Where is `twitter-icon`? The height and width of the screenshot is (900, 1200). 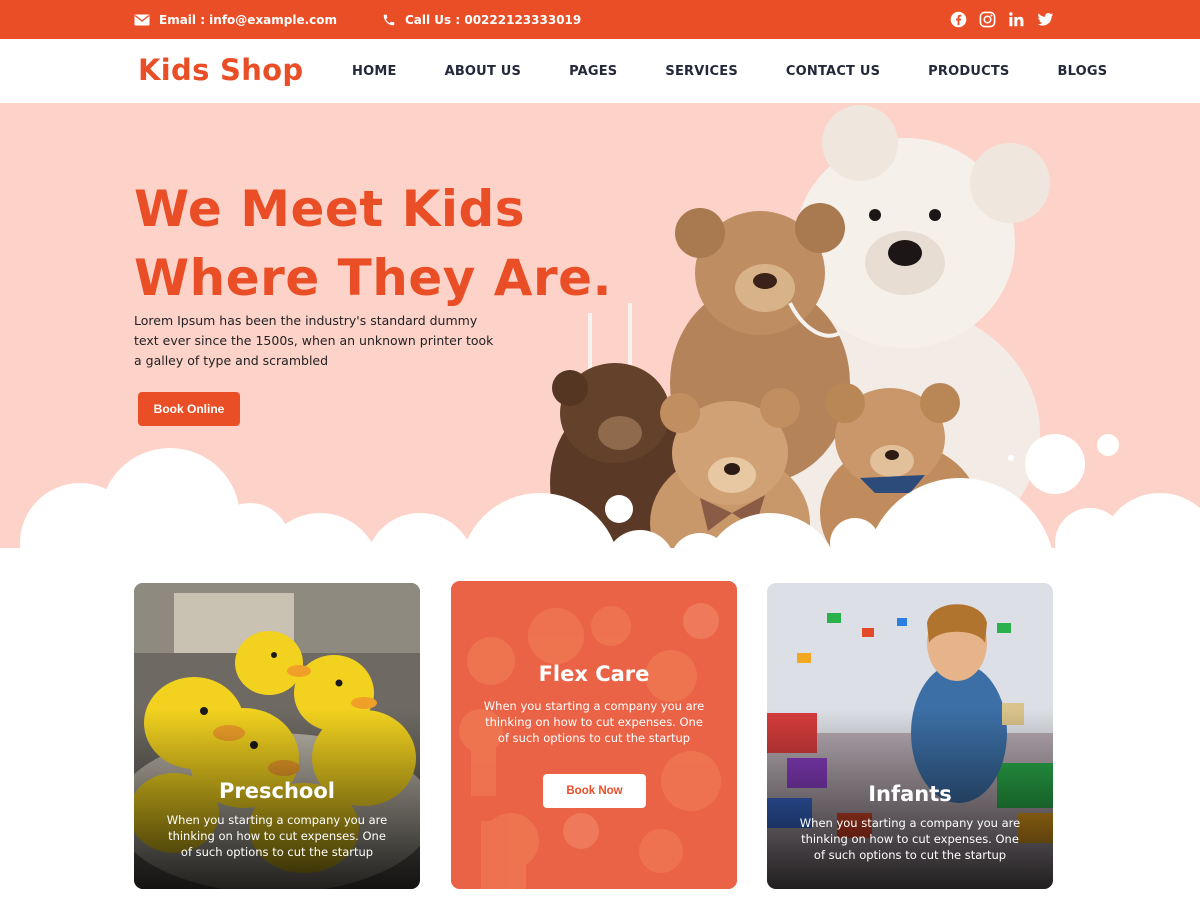 twitter-icon is located at coordinates (1045, 20).